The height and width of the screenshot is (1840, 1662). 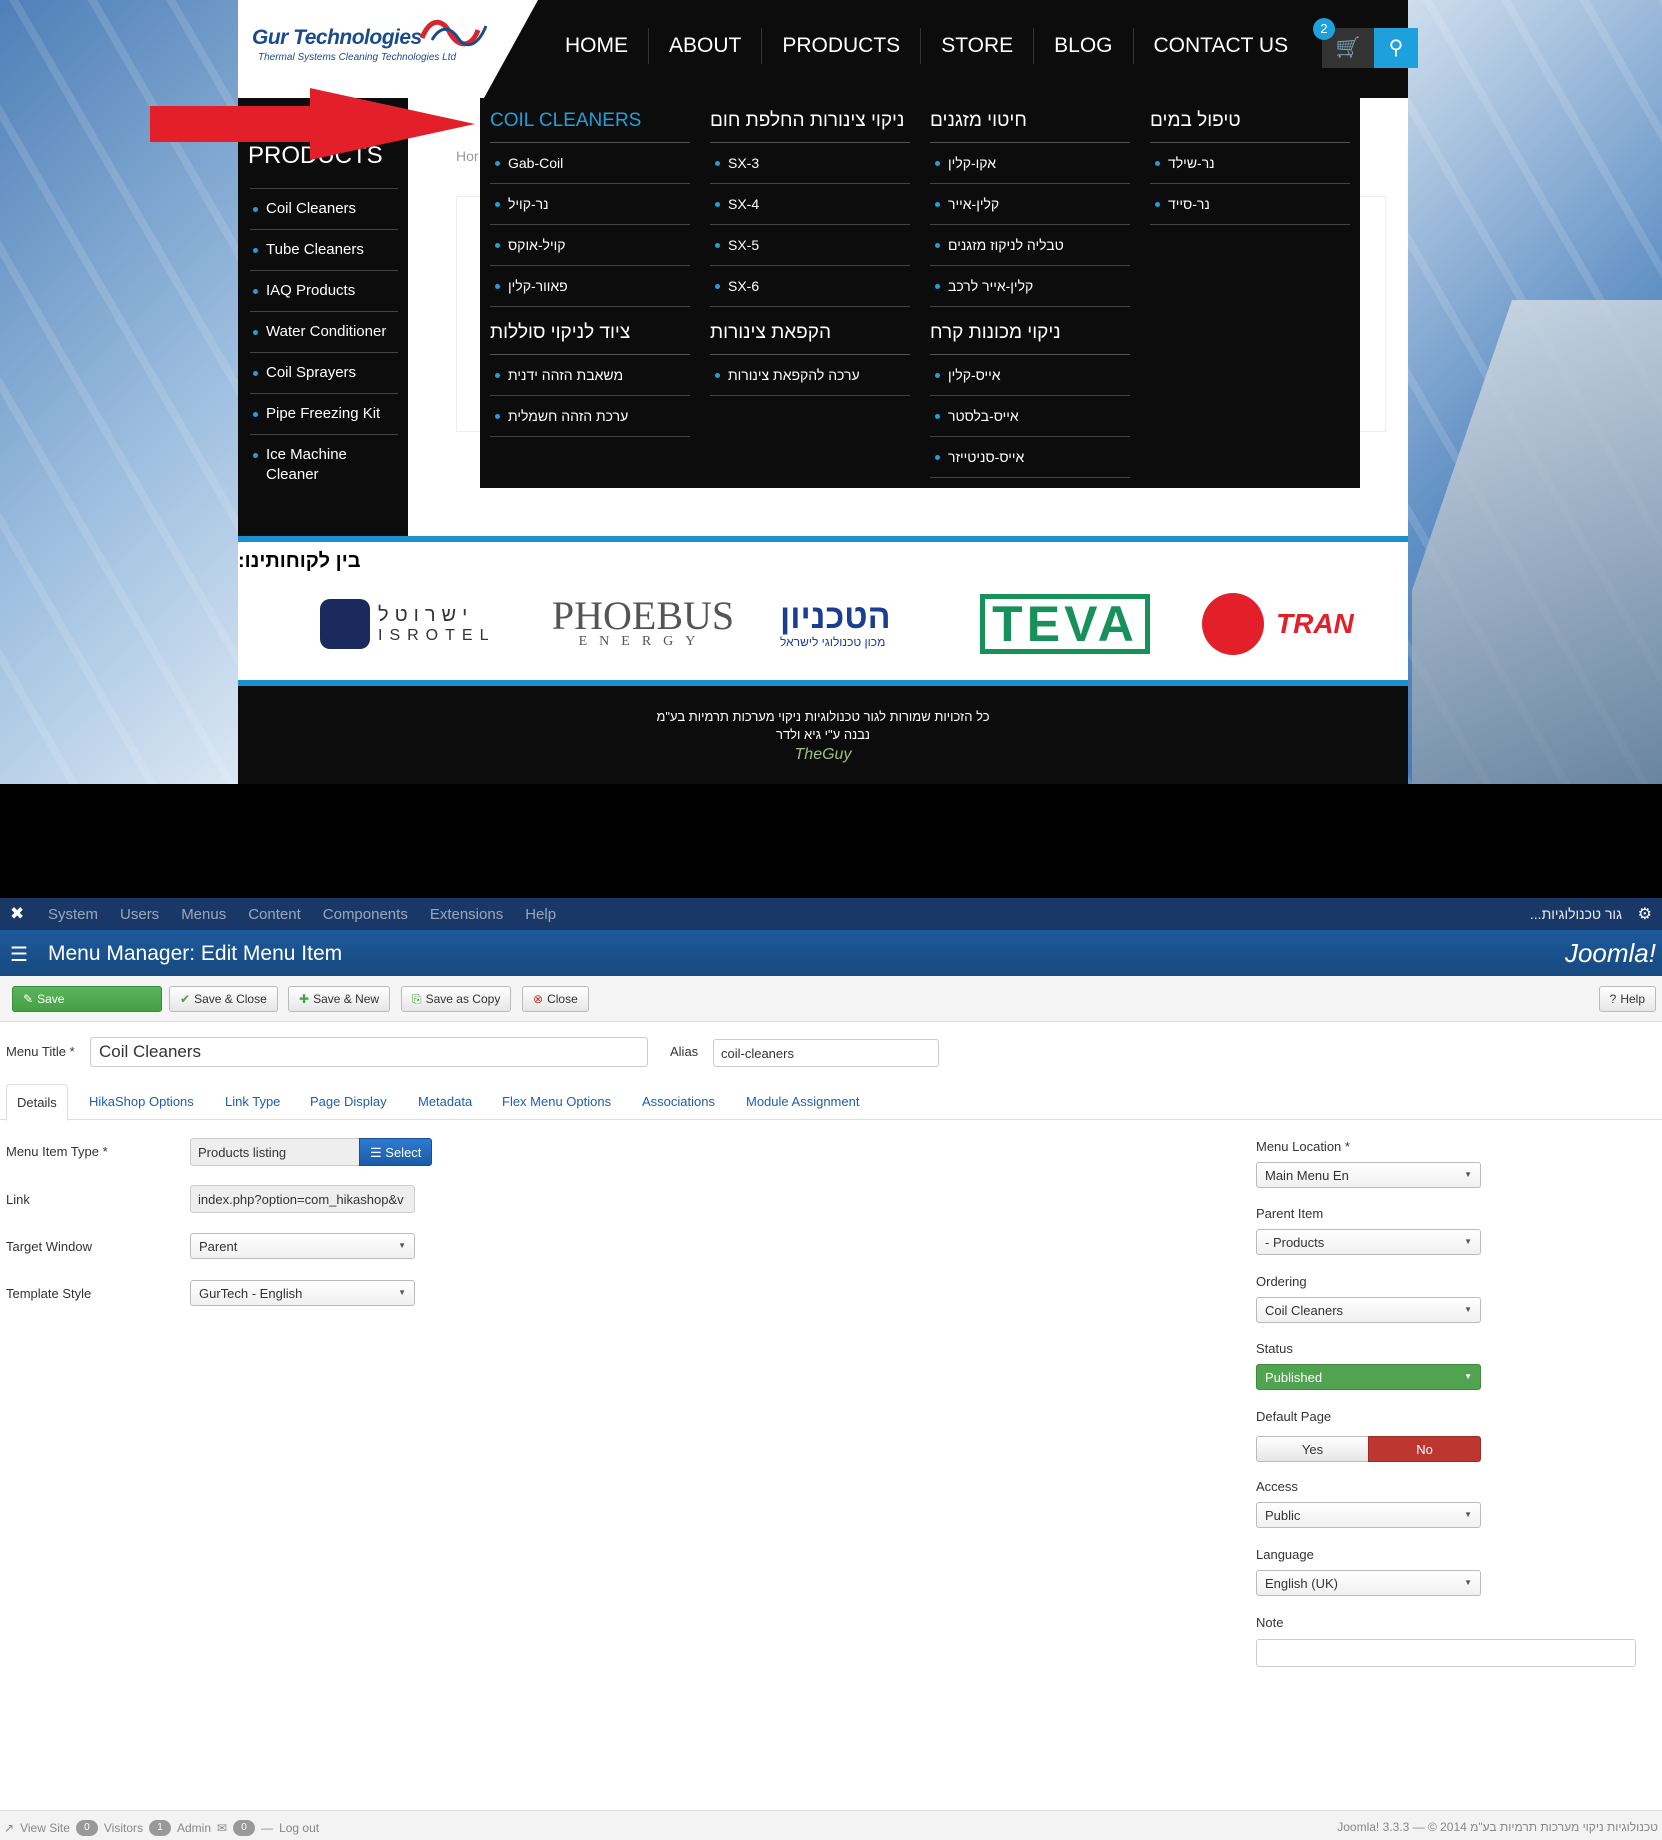 I want to click on save-copy-button: ⎘ Save as Copy, so click(x=456, y=999).